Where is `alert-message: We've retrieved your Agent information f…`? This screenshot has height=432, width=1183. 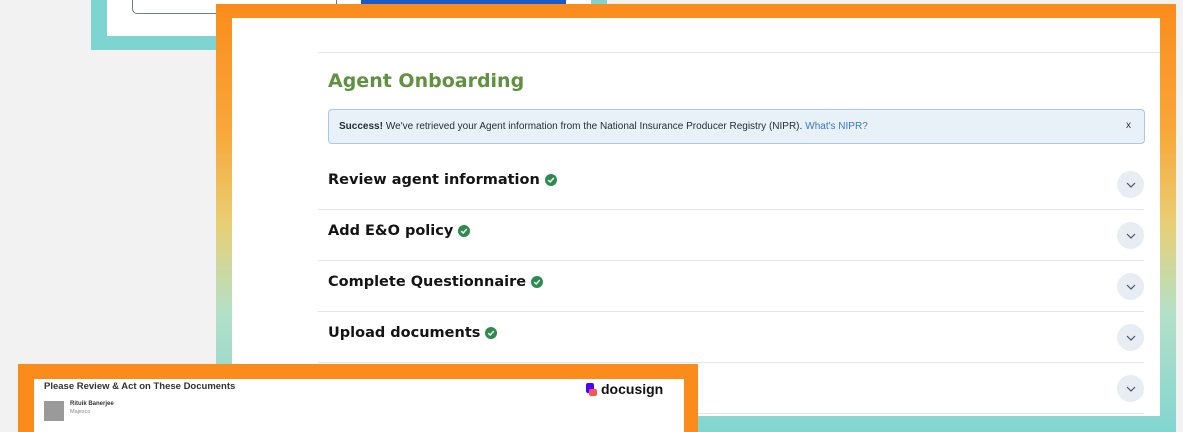
alert-message: We've retrieved your Agent information f… is located at coordinates (594, 126).